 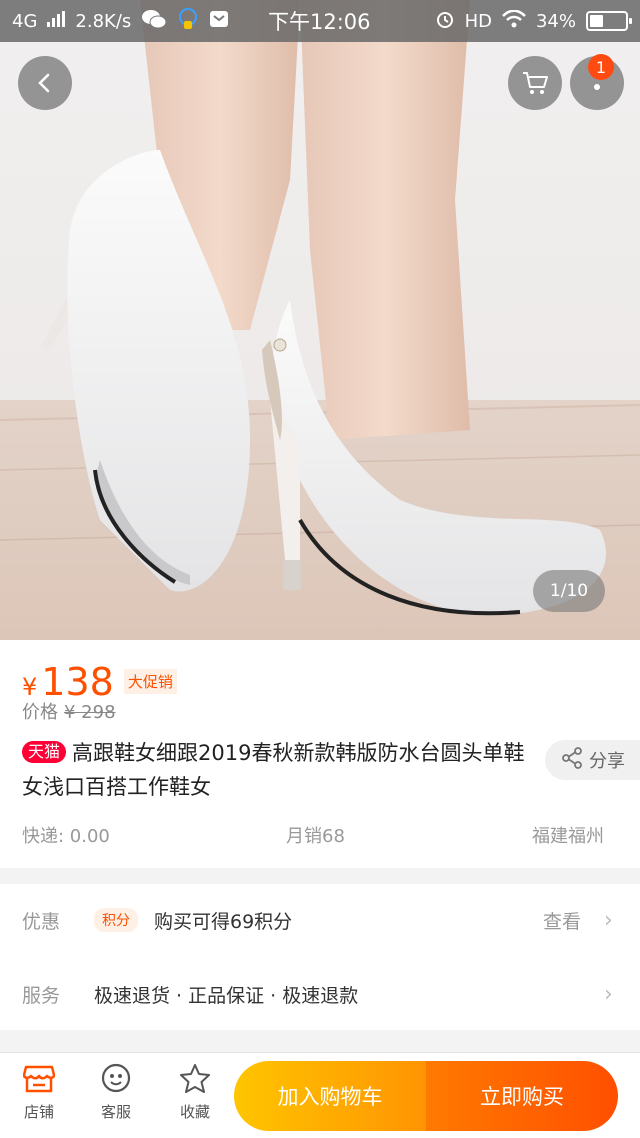 I want to click on service-label: 服务, so click(x=41, y=995).